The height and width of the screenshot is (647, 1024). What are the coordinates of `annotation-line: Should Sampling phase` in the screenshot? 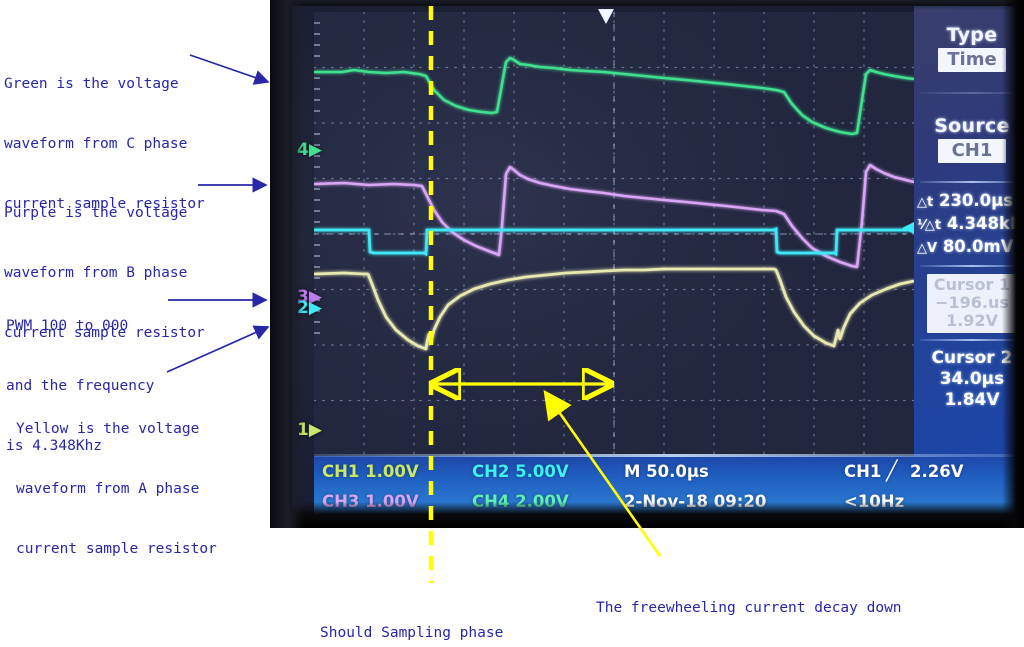 It's located at (412, 633).